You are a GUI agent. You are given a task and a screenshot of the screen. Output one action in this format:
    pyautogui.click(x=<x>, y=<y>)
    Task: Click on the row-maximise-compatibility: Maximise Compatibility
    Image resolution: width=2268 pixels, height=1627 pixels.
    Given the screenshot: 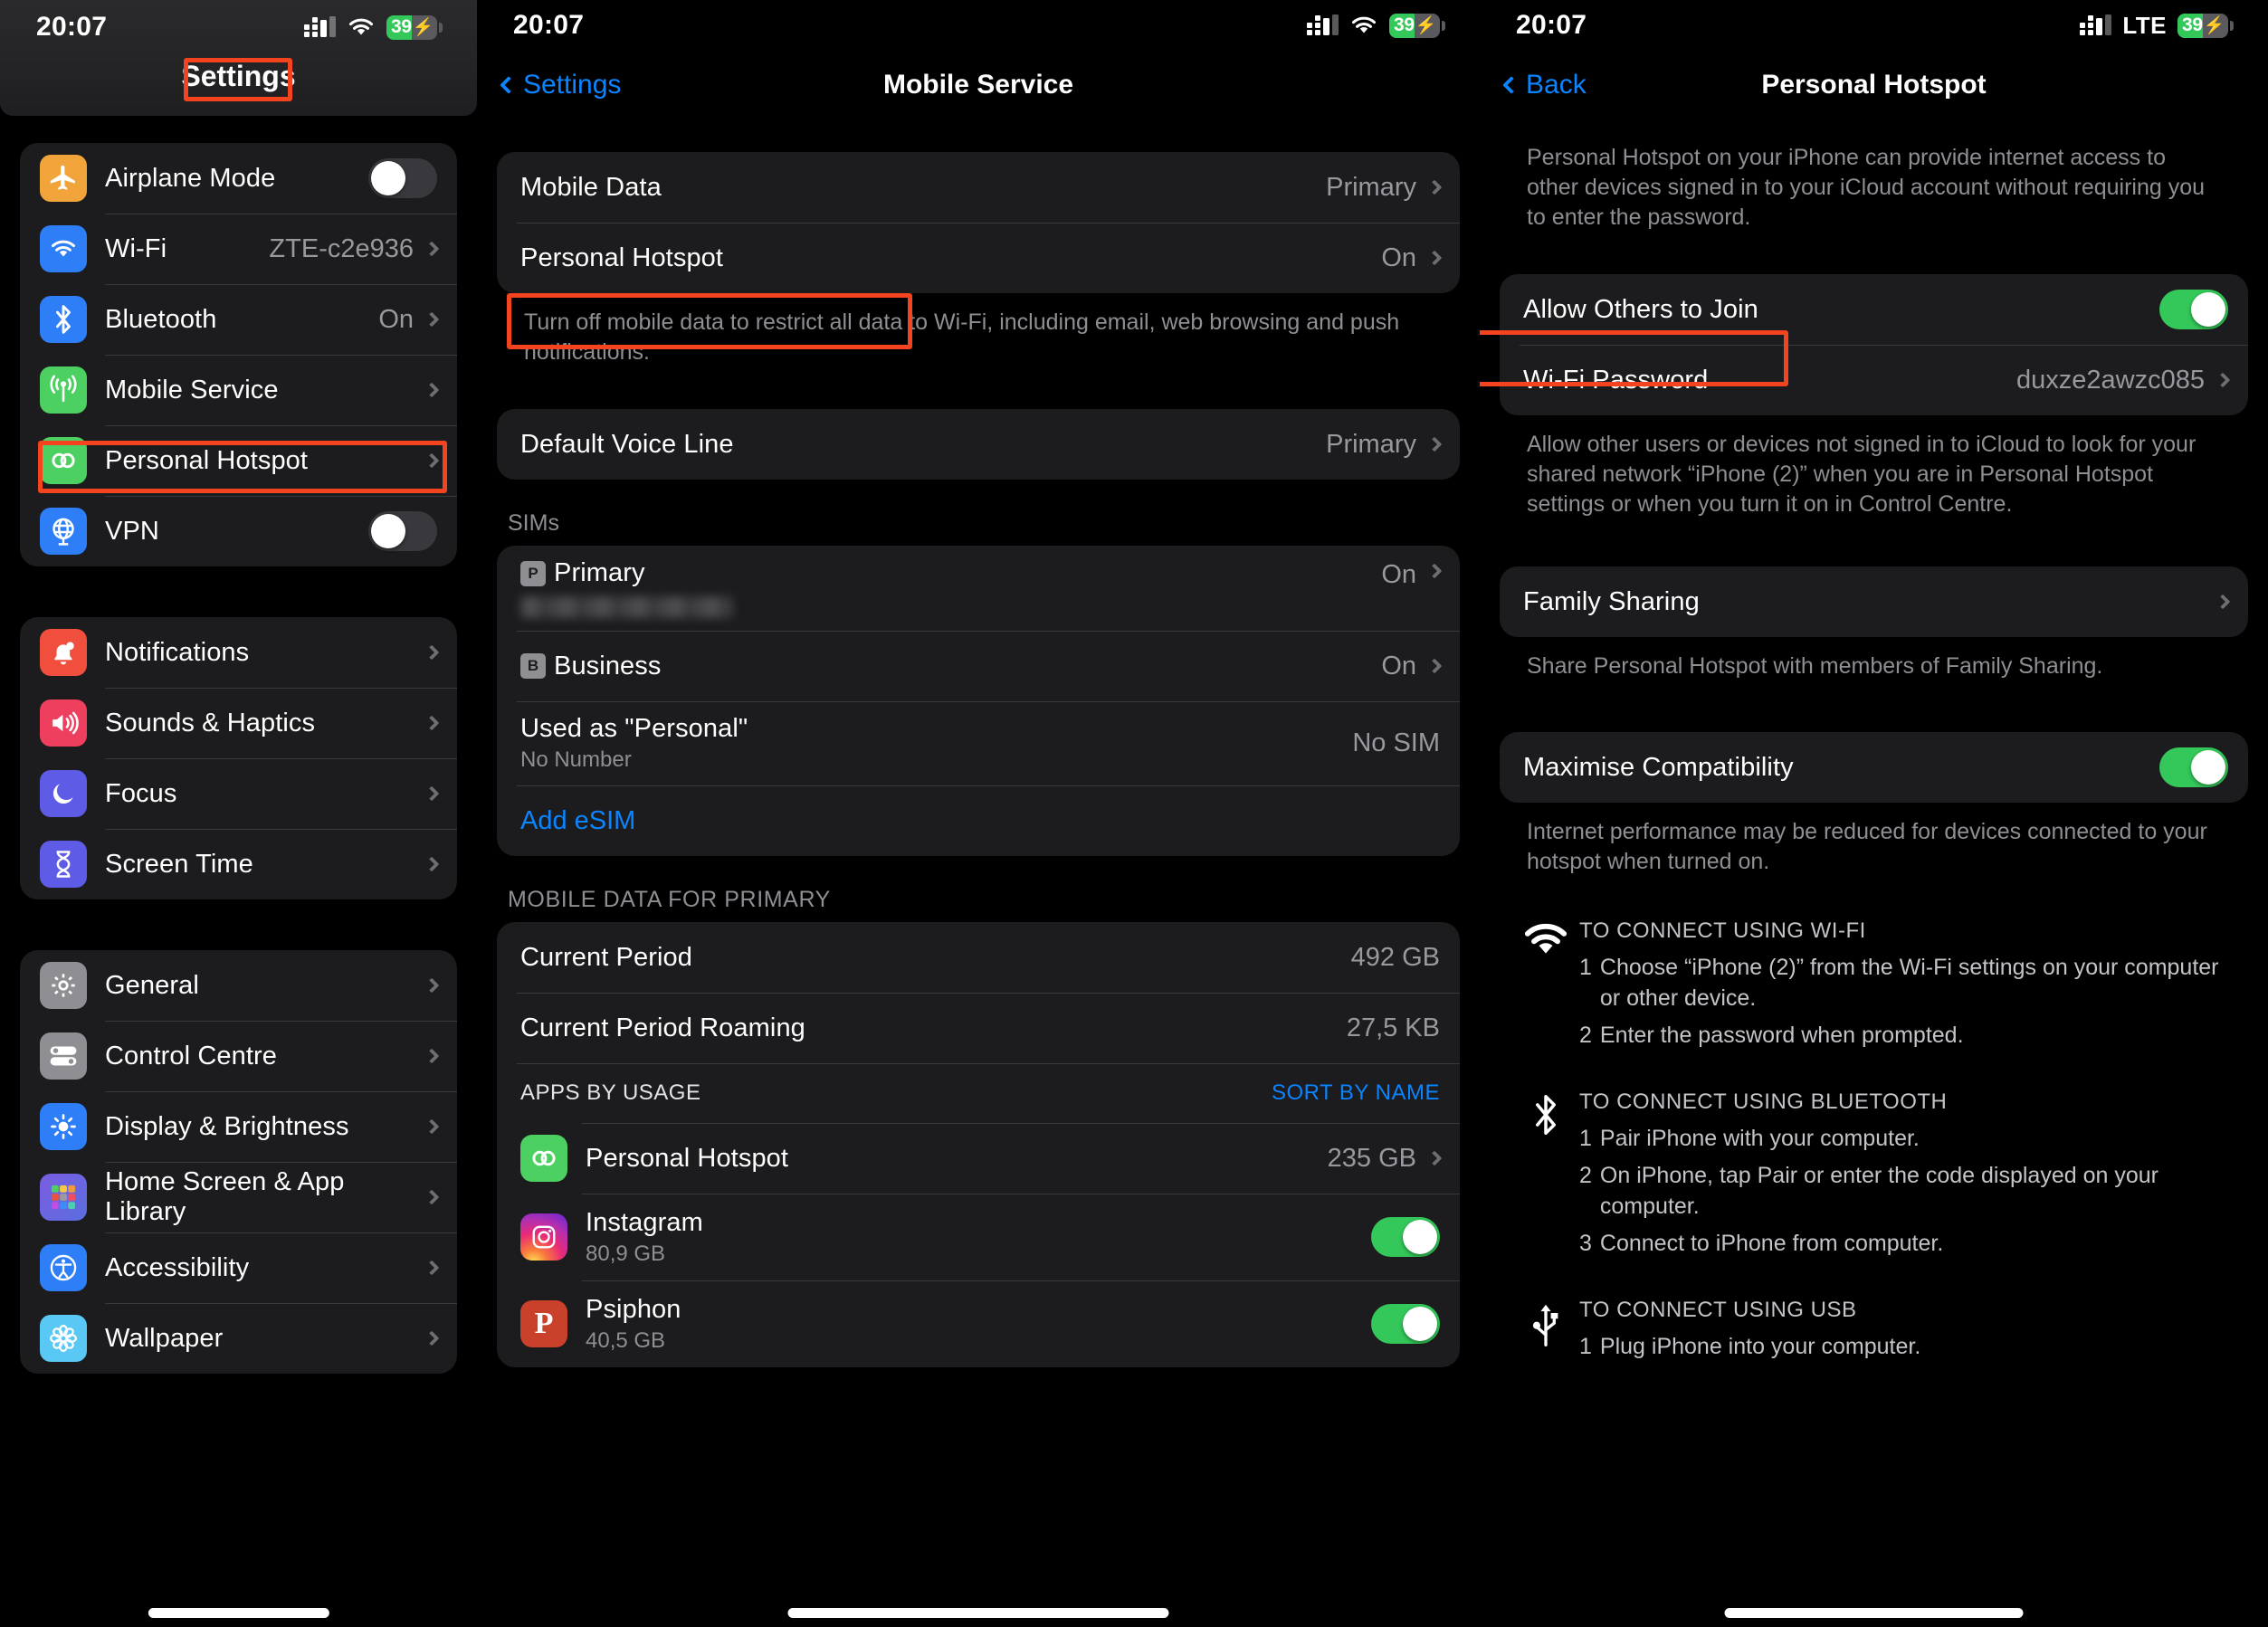 What is the action you would take?
    pyautogui.click(x=1874, y=768)
    